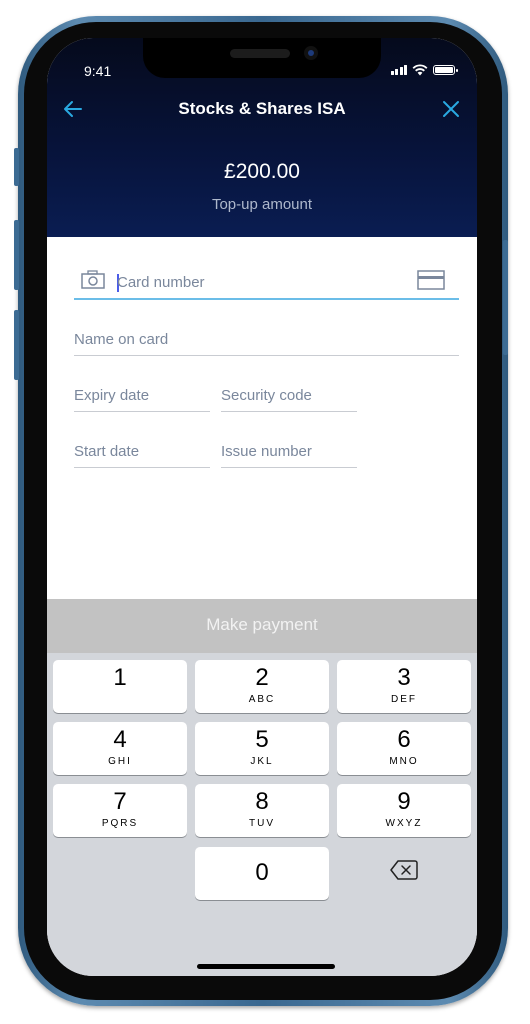 Image resolution: width=530 pixels, height=1024 pixels. What do you see at coordinates (420, 70) in the screenshot?
I see `wifi-icon` at bounding box center [420, 70].